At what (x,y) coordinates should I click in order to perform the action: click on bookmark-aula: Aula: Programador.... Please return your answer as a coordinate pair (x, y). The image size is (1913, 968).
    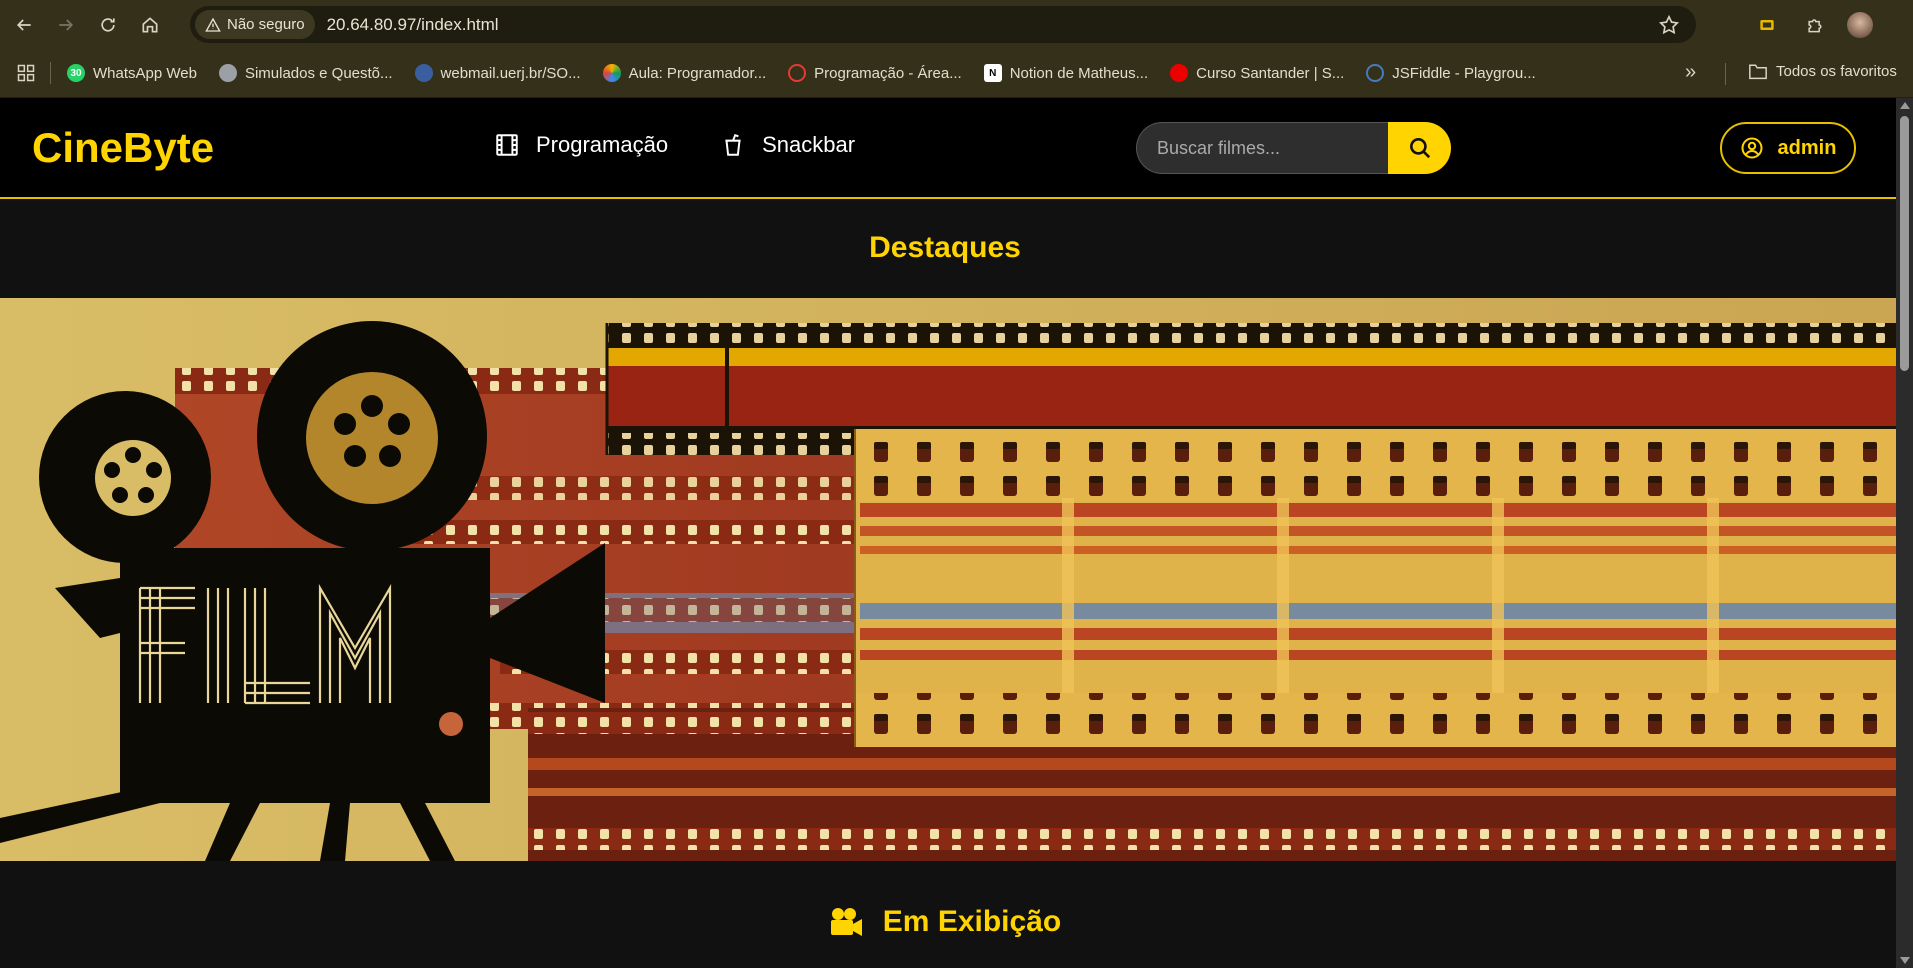
    Looking at the image, I should click on (684, 73).